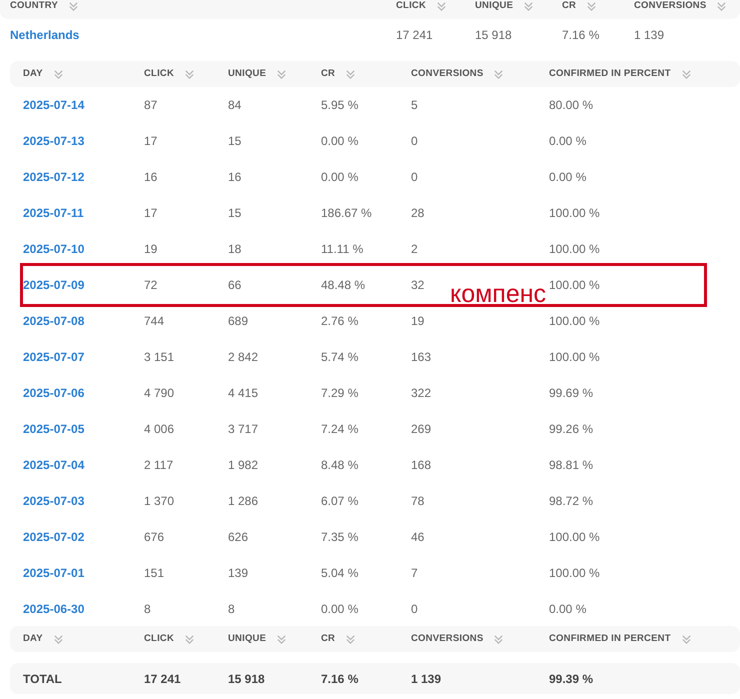 The width and height of the screenshot is (740, 699). Describe the element at coordinates (83, 285) in the screenshot. I see `date-link: 2025-07-09` at that location.